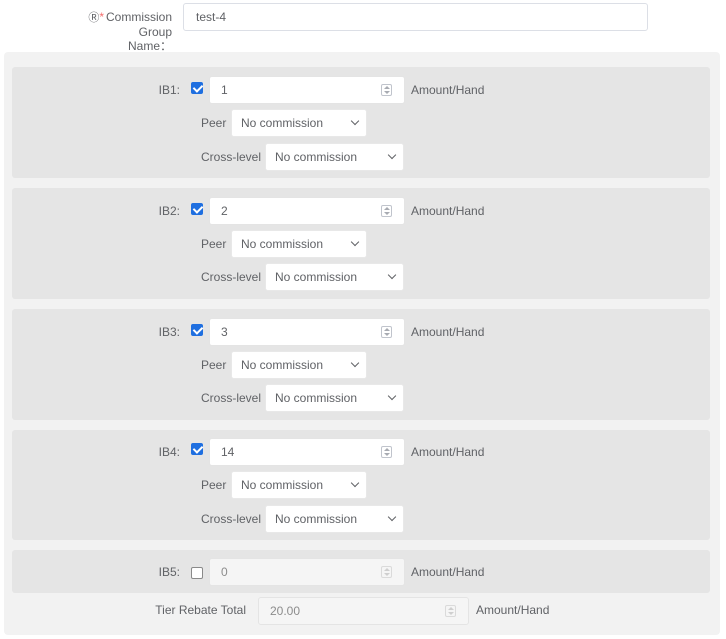 The height and width of the screenshot is (639, 726). I want to click on cross-level-select-ib1: No commission, so click(334, 157).